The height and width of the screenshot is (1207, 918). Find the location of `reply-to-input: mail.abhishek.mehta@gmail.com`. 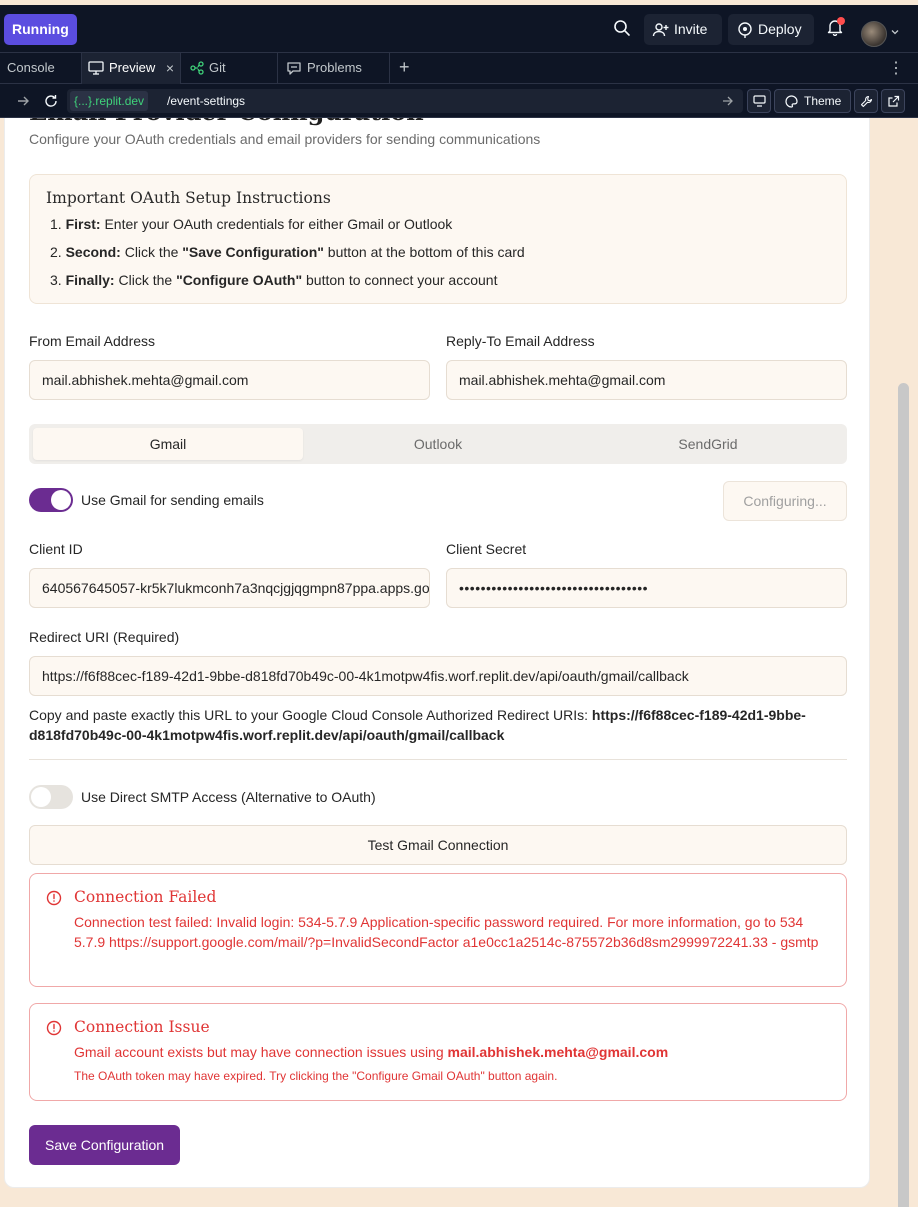

reply-to-input: mail.abhishek.mehta@gmail.com is located at coordinates (646, 380).